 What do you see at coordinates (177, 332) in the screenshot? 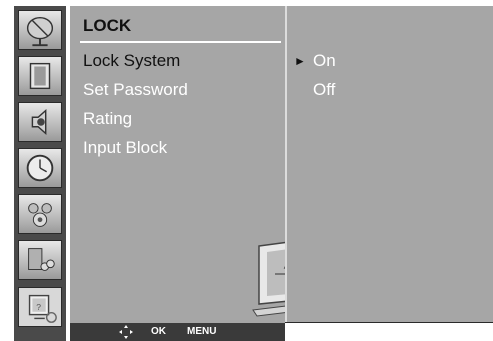
I see `footer-help-bar: OK MENU` at bounding box center [177, 332].